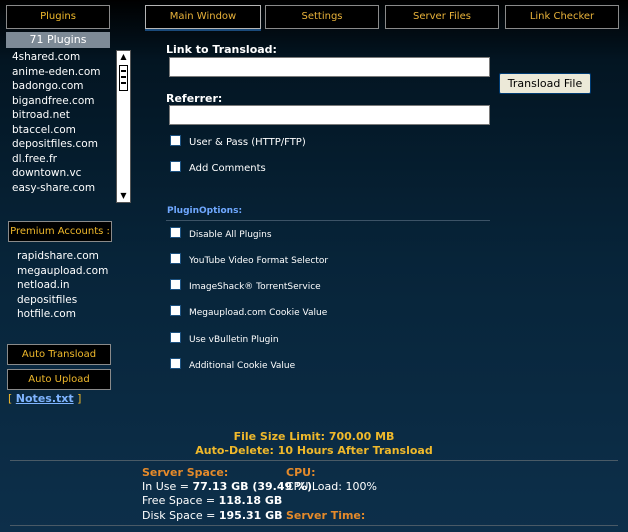  Describe the element at coordinates (227, 168) in the screenshot. I see `add-comments-label: Add Comments` at that location.